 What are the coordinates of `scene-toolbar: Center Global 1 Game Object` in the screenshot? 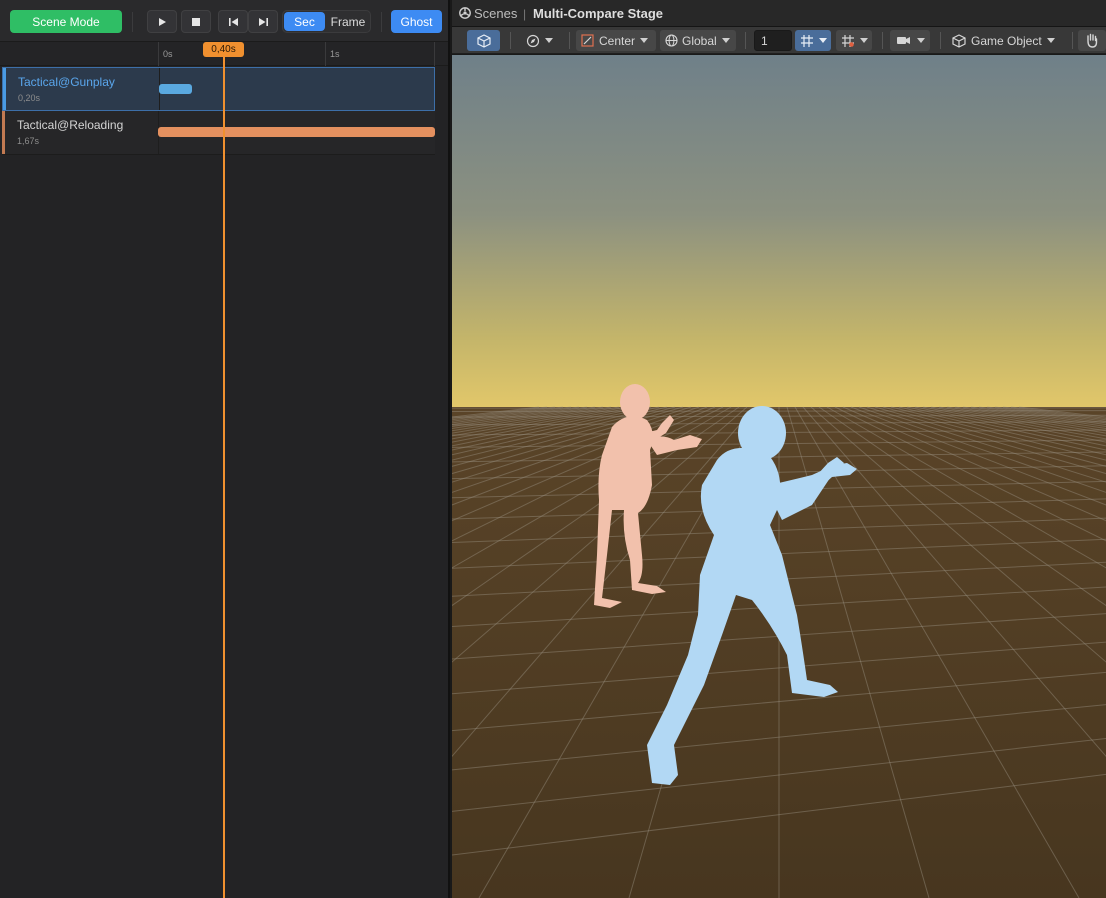 It's located at (779, 40).